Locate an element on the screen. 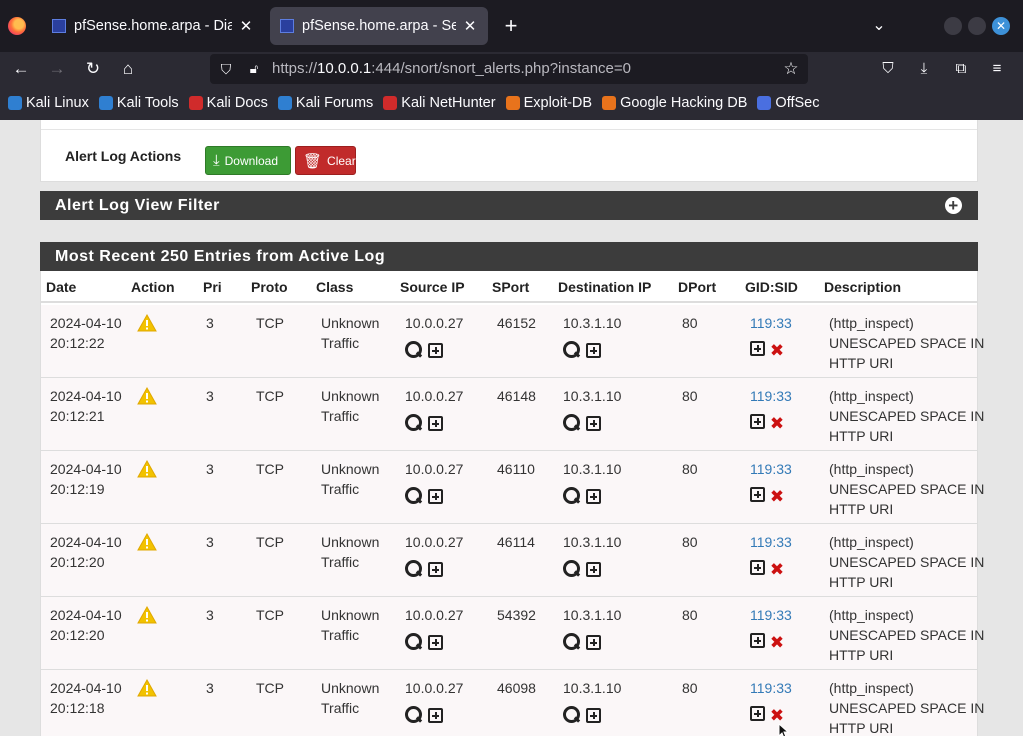 The height and width of the screenshot is (736, 1023). column-header-class: Class is located at coordinates (334, 287).